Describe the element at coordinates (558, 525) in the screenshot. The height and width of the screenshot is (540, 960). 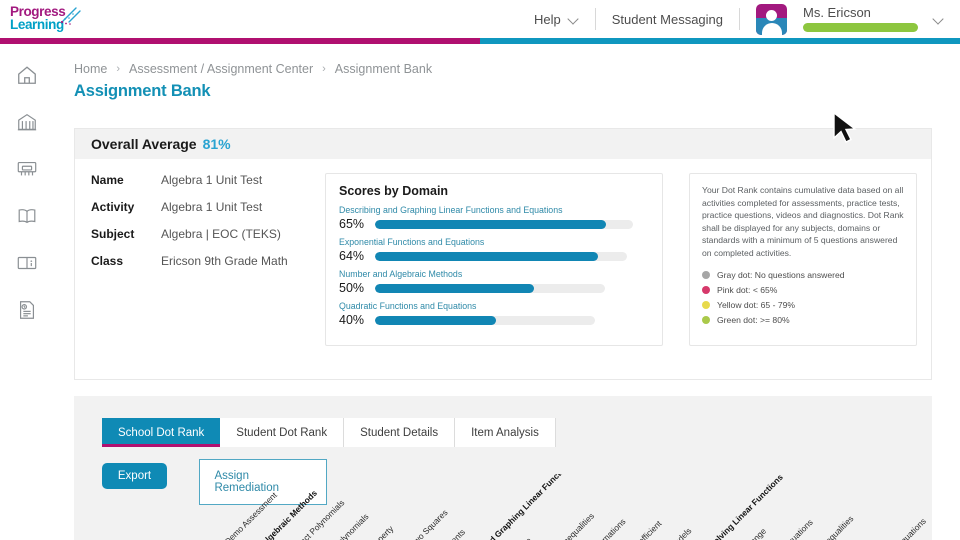
I see `column-label: Graph Linear Inequalities` at that location.